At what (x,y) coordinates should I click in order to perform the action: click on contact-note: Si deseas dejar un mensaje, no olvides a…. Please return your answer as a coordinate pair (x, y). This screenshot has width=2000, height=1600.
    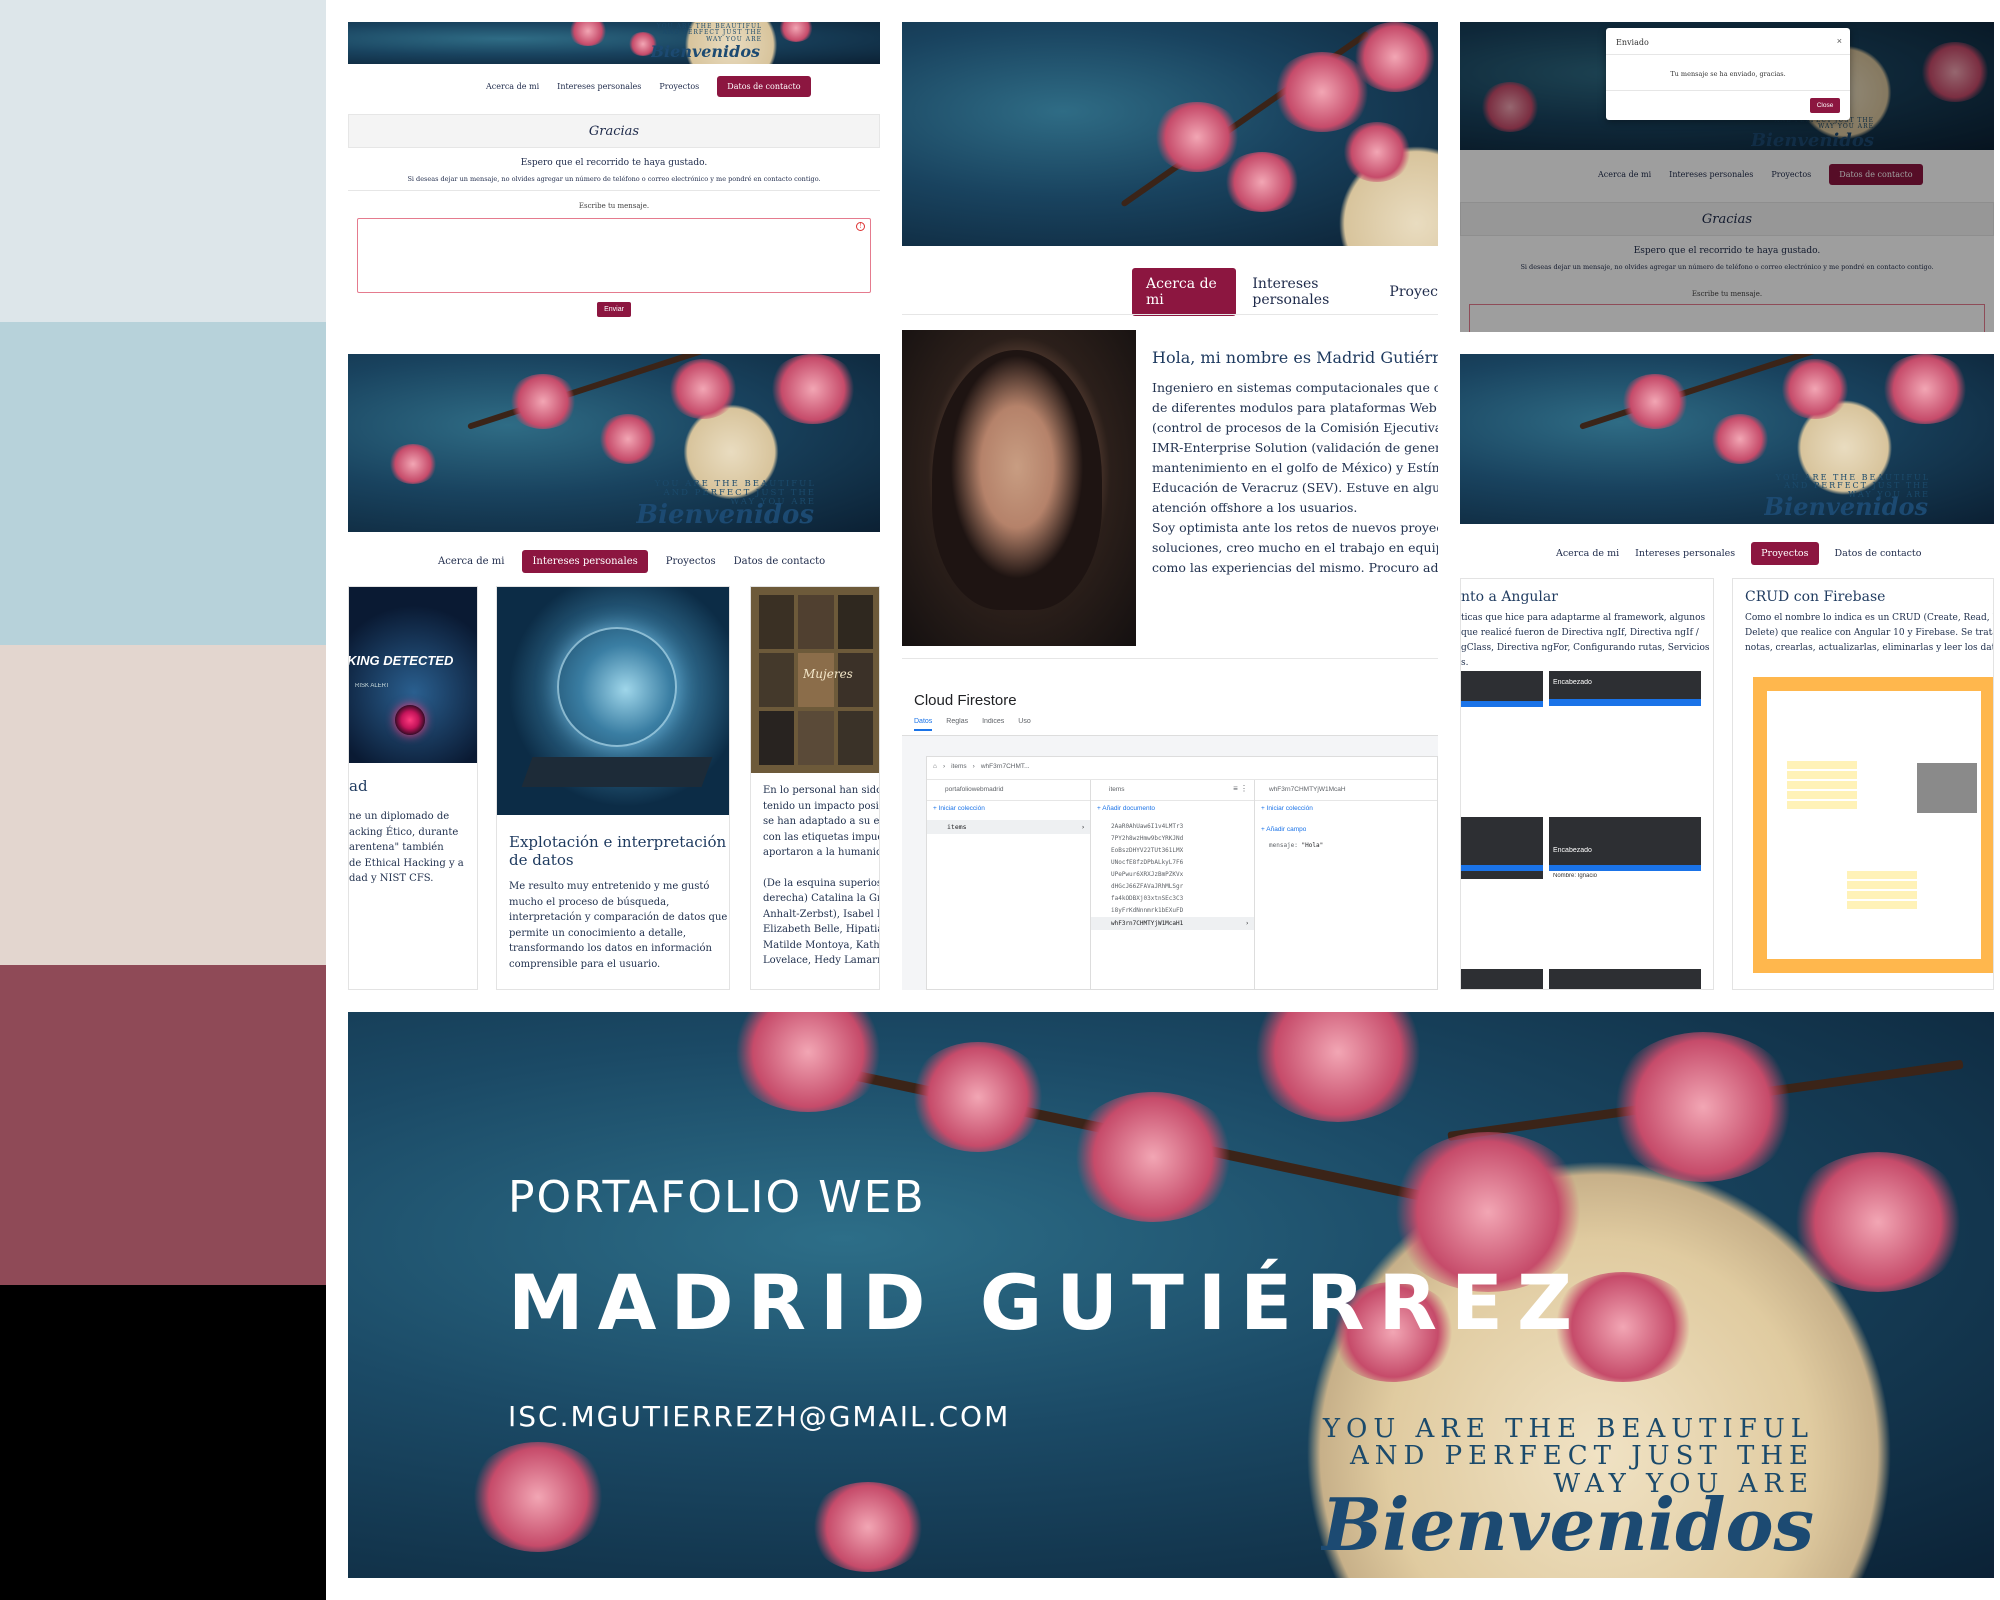
    Looking at the image, I should click on (614, 179).